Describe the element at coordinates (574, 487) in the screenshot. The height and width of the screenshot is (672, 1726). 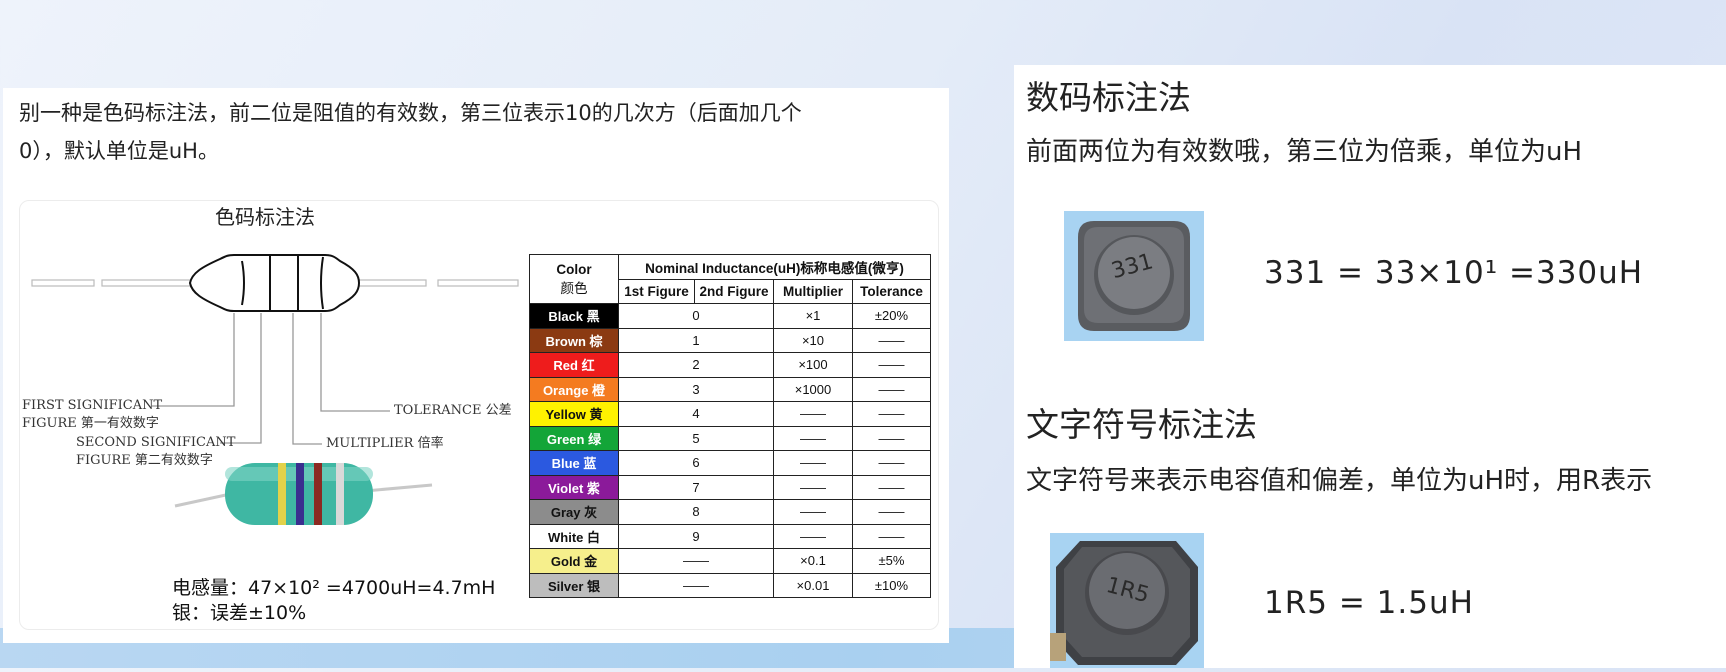
I see `color-name-cell: Violet 紫` at that location.